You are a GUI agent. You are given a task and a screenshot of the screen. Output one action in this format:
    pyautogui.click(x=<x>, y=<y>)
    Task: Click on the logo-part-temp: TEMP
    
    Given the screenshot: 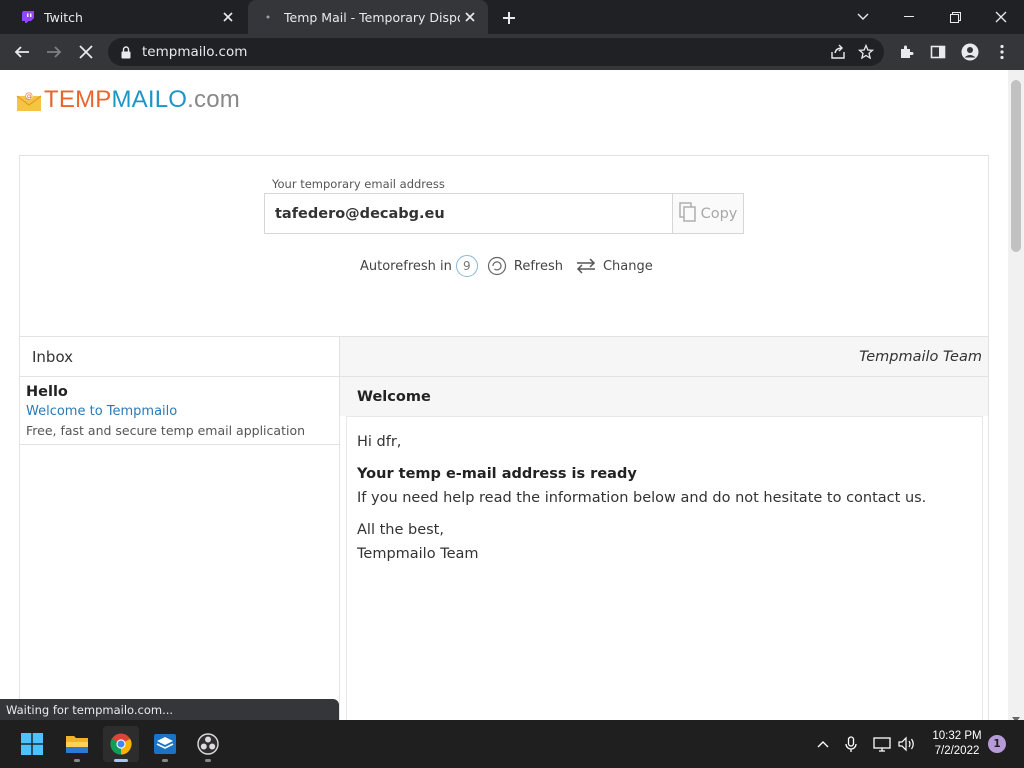 What is the action you would take?
    pyautogui.click(x=78, y=99)
    